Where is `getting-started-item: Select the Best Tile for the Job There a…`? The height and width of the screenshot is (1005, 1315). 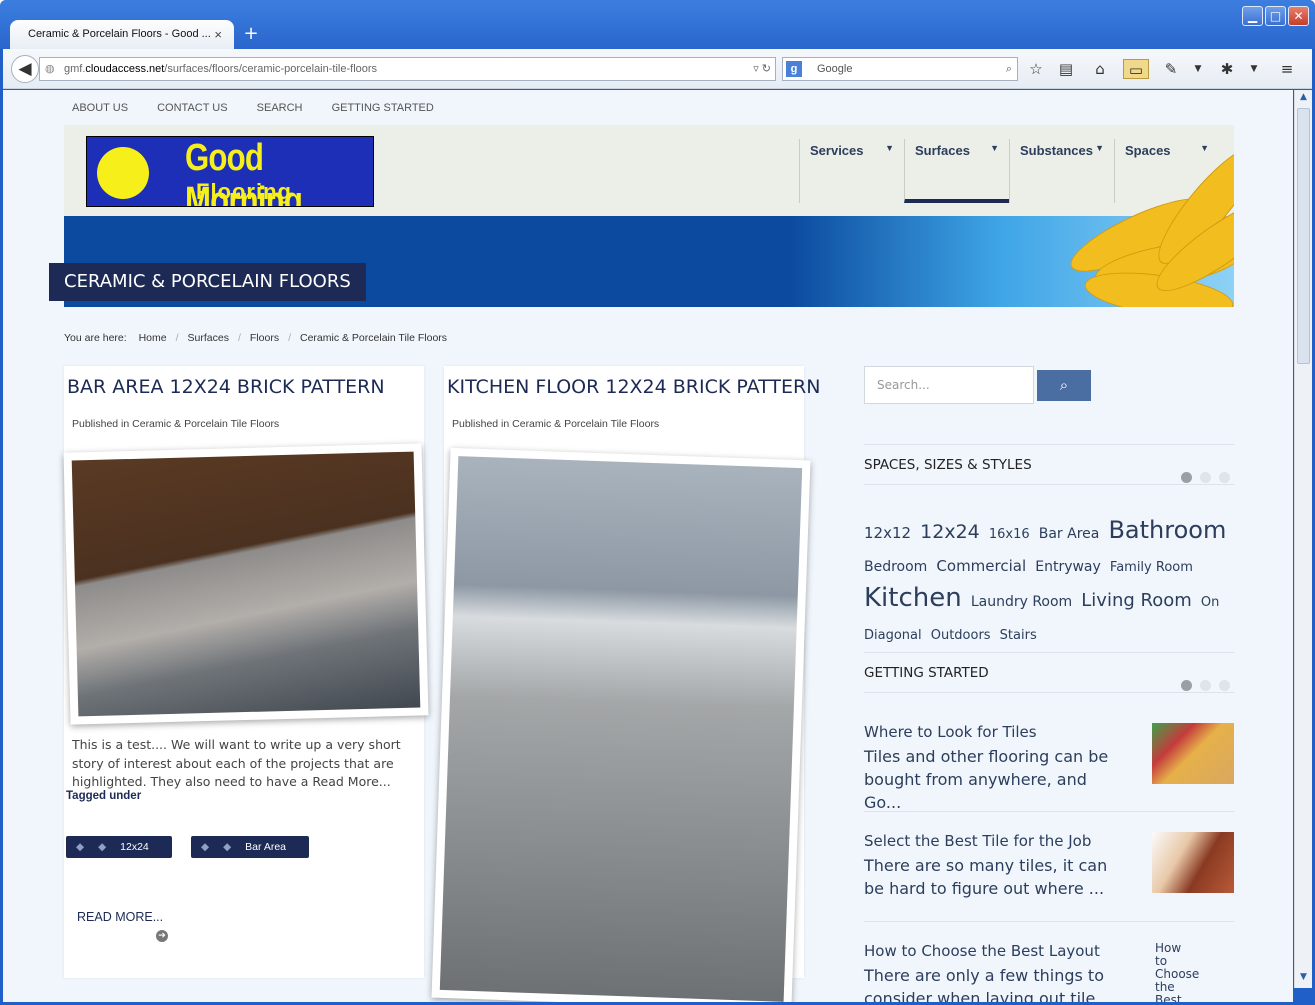 getting-started-item: Select the Best Tile for the Job There a… is located at coordinates (1049, 877).